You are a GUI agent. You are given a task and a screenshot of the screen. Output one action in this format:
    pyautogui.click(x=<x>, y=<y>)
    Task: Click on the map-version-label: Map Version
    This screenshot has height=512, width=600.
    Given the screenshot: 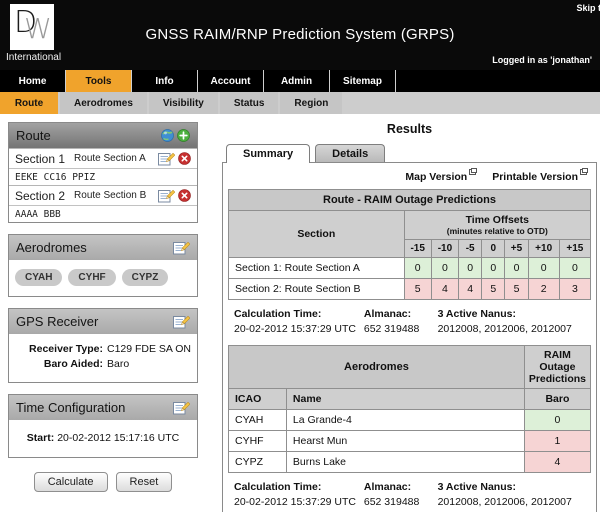 What is the action you would take?
    pyautogui.click(x=436, y=177)
    